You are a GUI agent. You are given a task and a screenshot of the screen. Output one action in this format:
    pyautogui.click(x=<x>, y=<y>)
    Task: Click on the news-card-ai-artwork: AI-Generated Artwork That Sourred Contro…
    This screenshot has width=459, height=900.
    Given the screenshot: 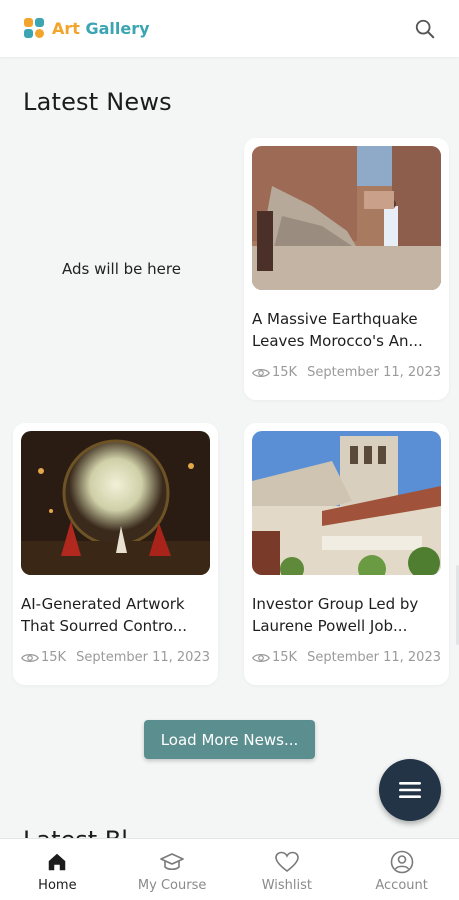 What is the action you would take?
    pyautogui.click(x=115, y=554)
    